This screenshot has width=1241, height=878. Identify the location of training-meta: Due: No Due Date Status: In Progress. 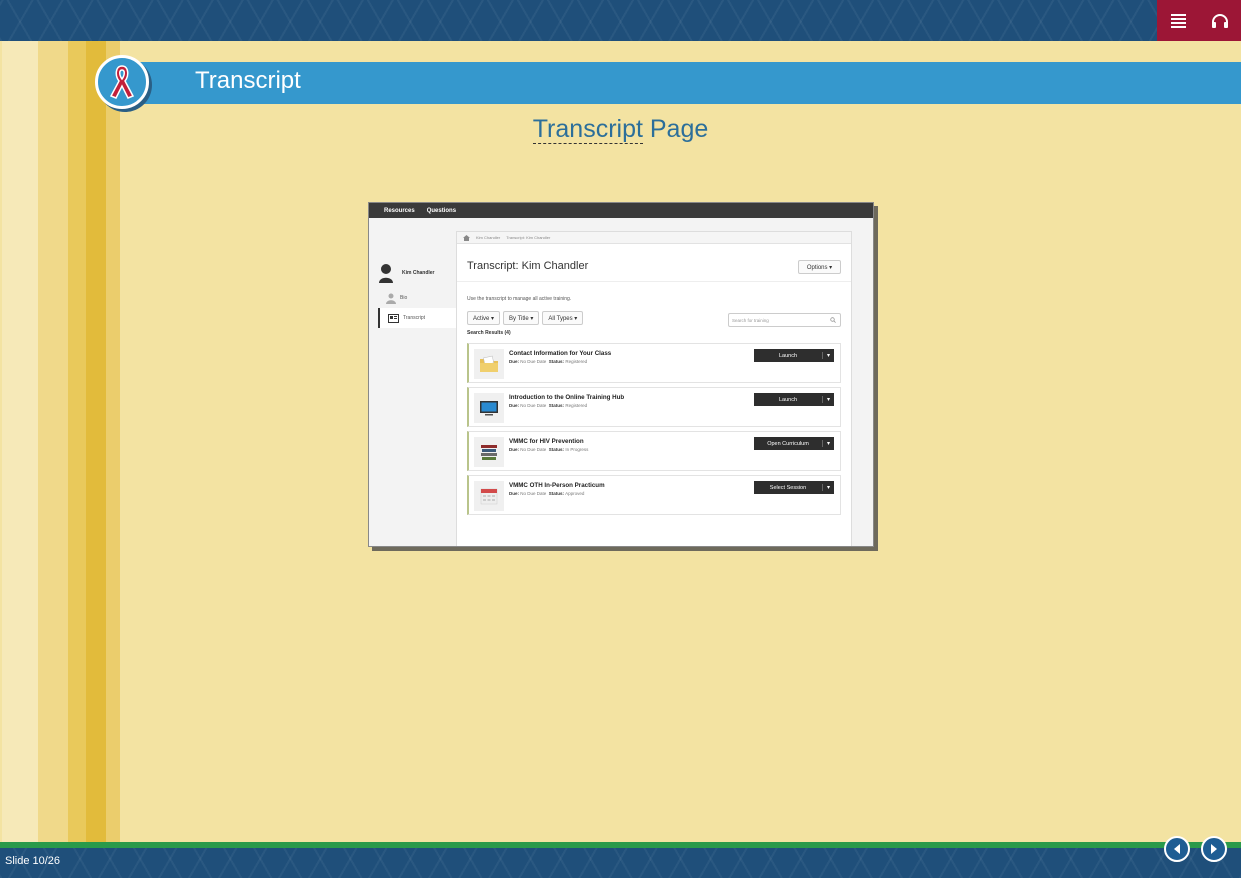
(548, 449).